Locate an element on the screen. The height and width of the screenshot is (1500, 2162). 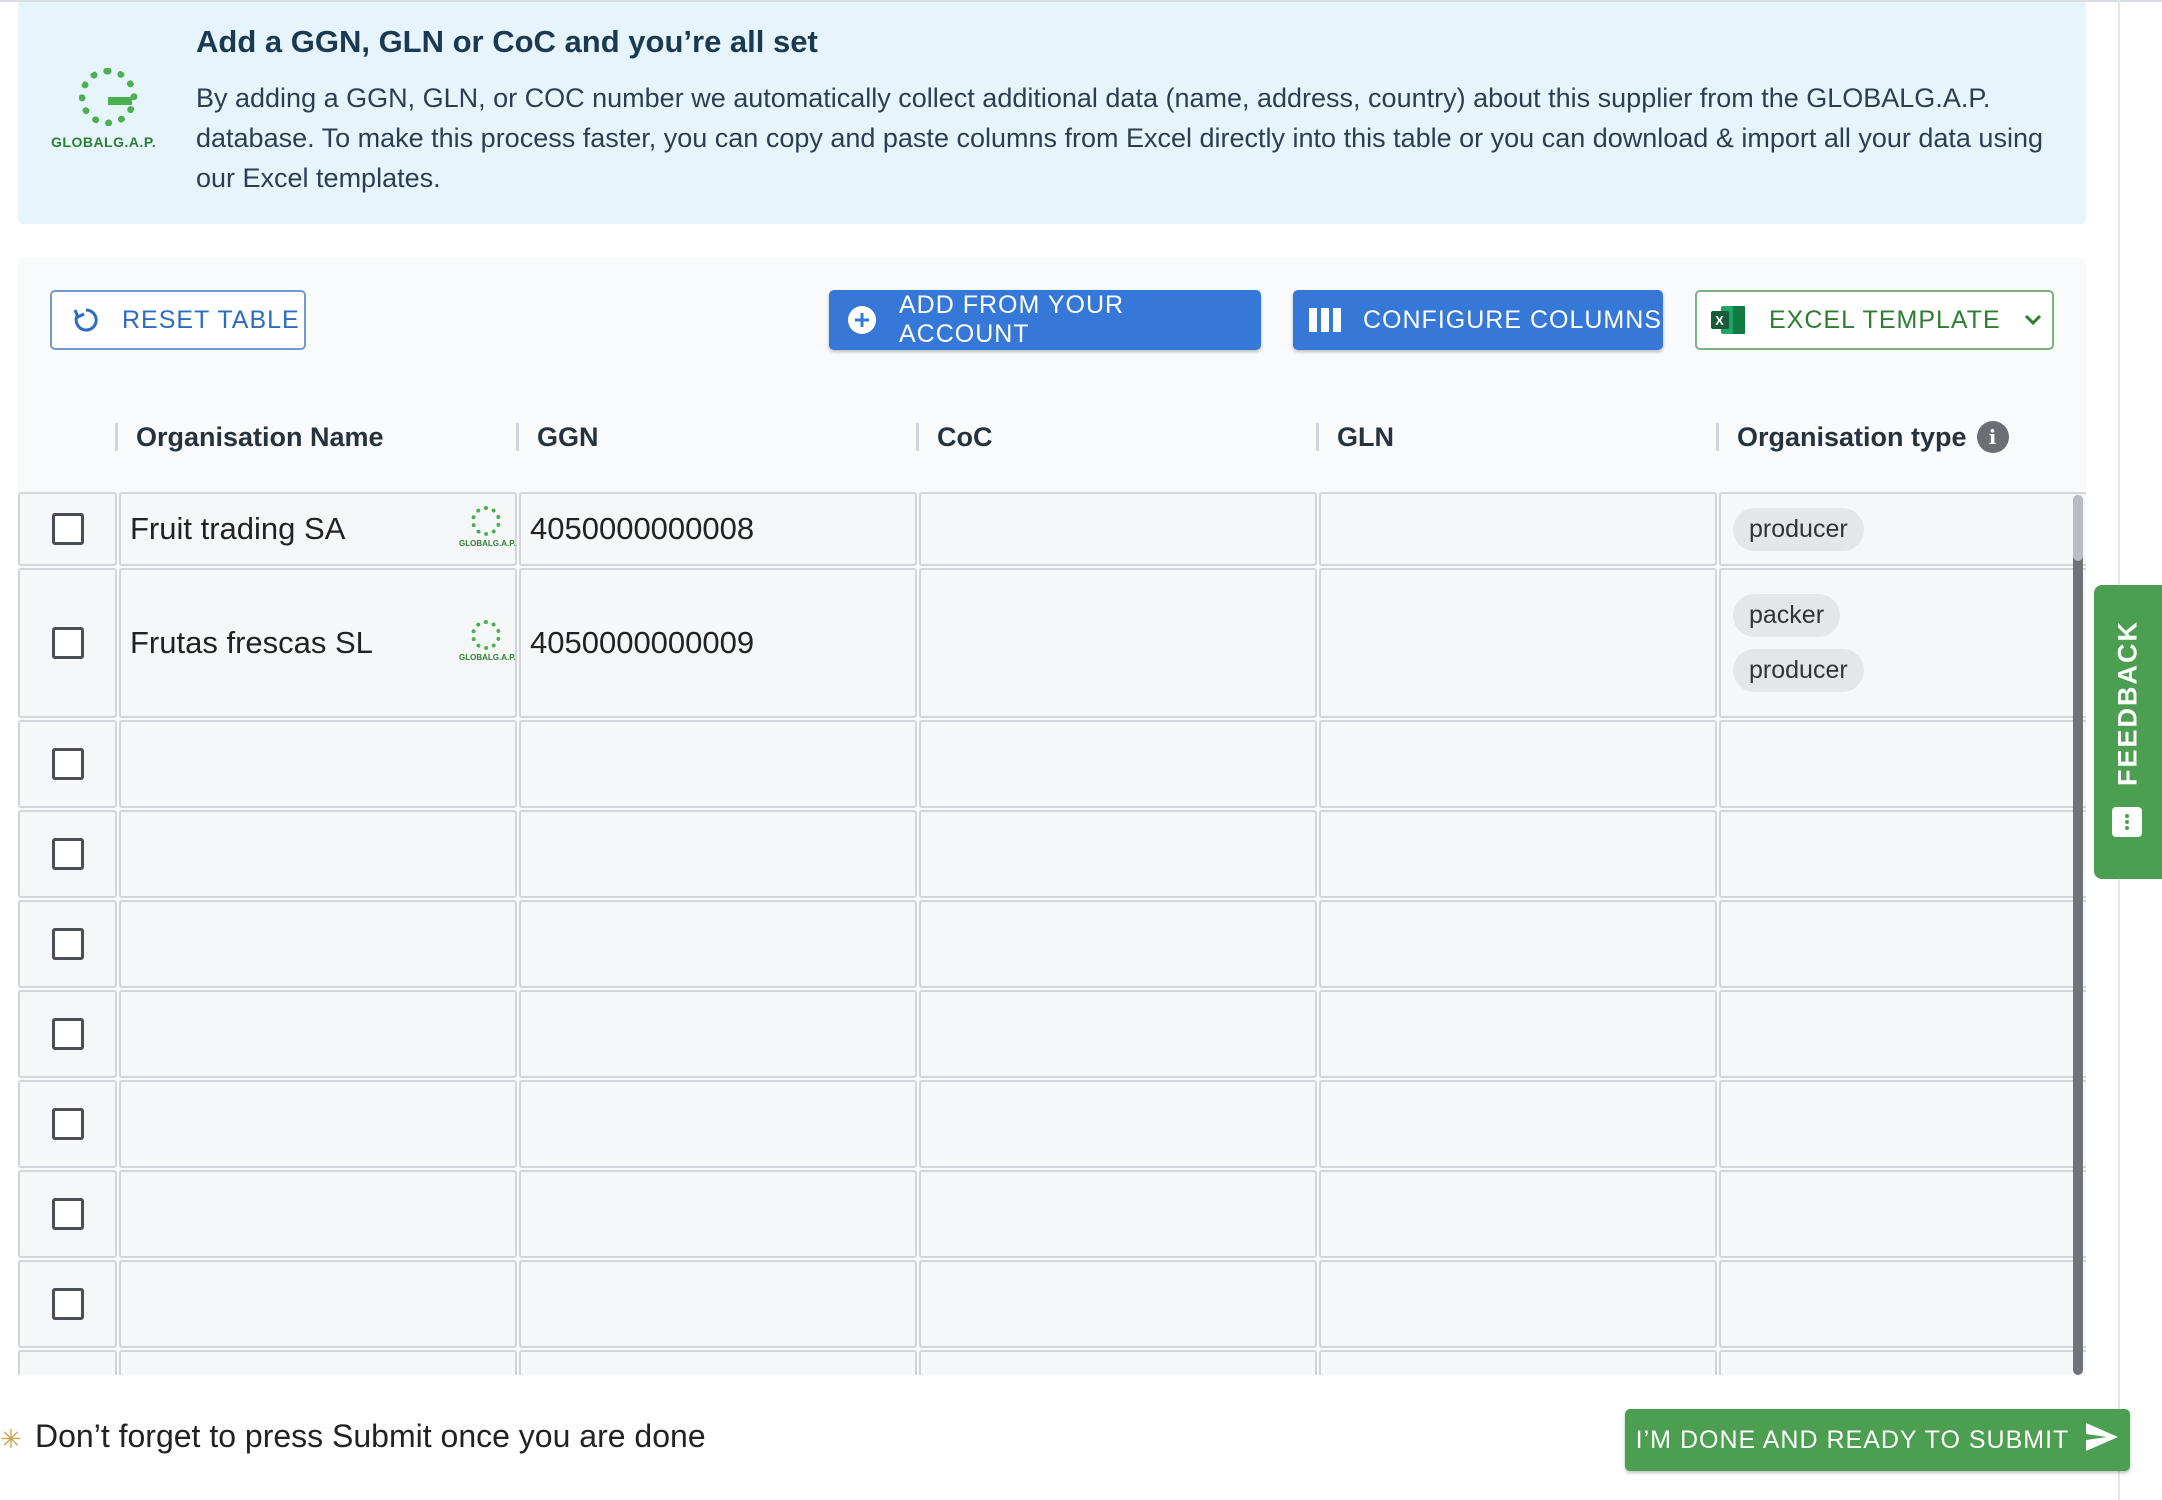
organisation-name-cell: Frutas frescas SL GLOBALG.A.P. is located at coordinates (318, 643).